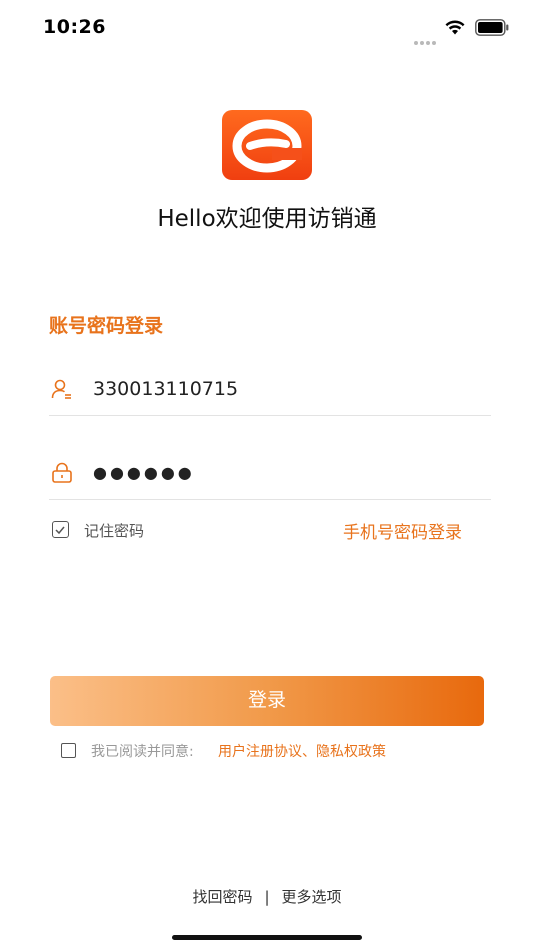 This screenshot has width=534, height=950. What do you see at coordinates (267, 701) in the screenshot?
I see `login-button: 登录` at bounding box center [267, 701].